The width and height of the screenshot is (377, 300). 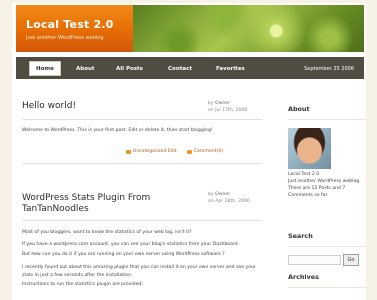 What do you see at coordinates (181, 151) in the screenshot?
I see `link-separator` at bounding box center [181, 151].